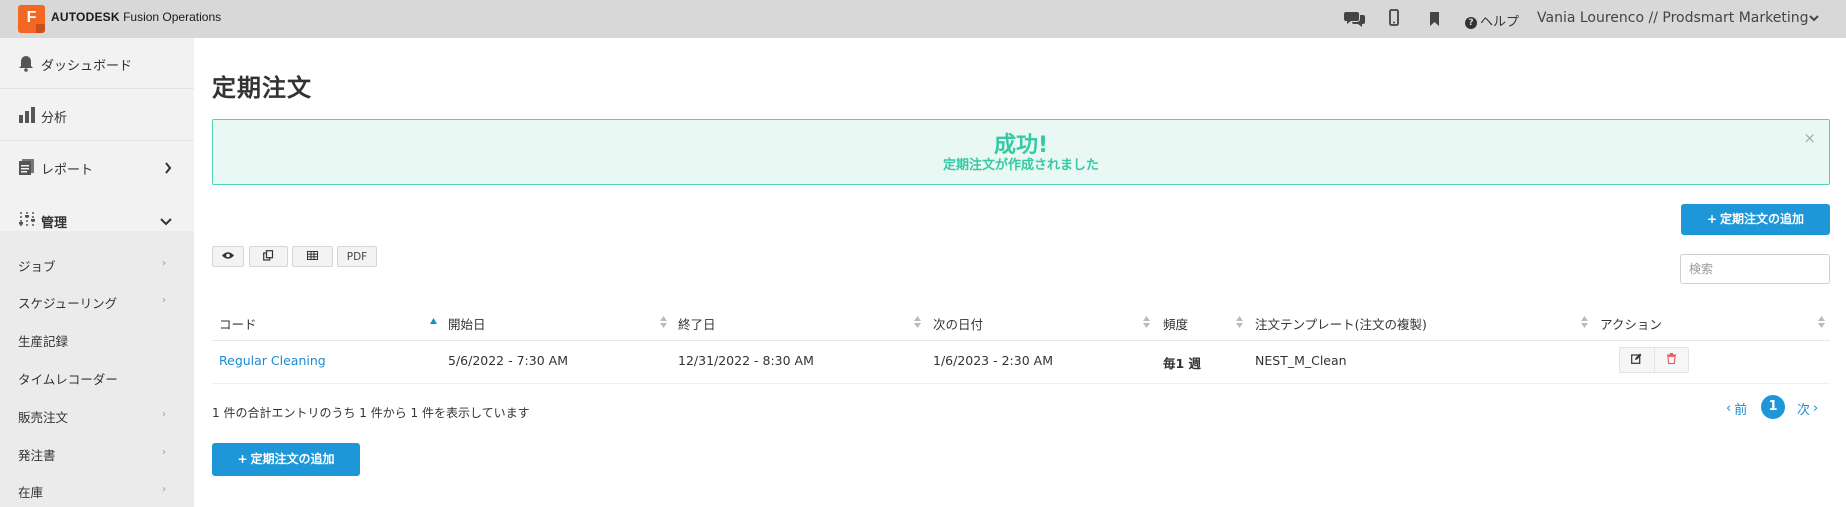 Image resolution: width=1846 pixels, height=507 pixels. I want to click on column-visibility-button, so click(228, 256).